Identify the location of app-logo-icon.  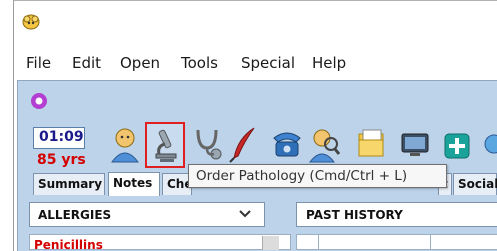
(31, 22).